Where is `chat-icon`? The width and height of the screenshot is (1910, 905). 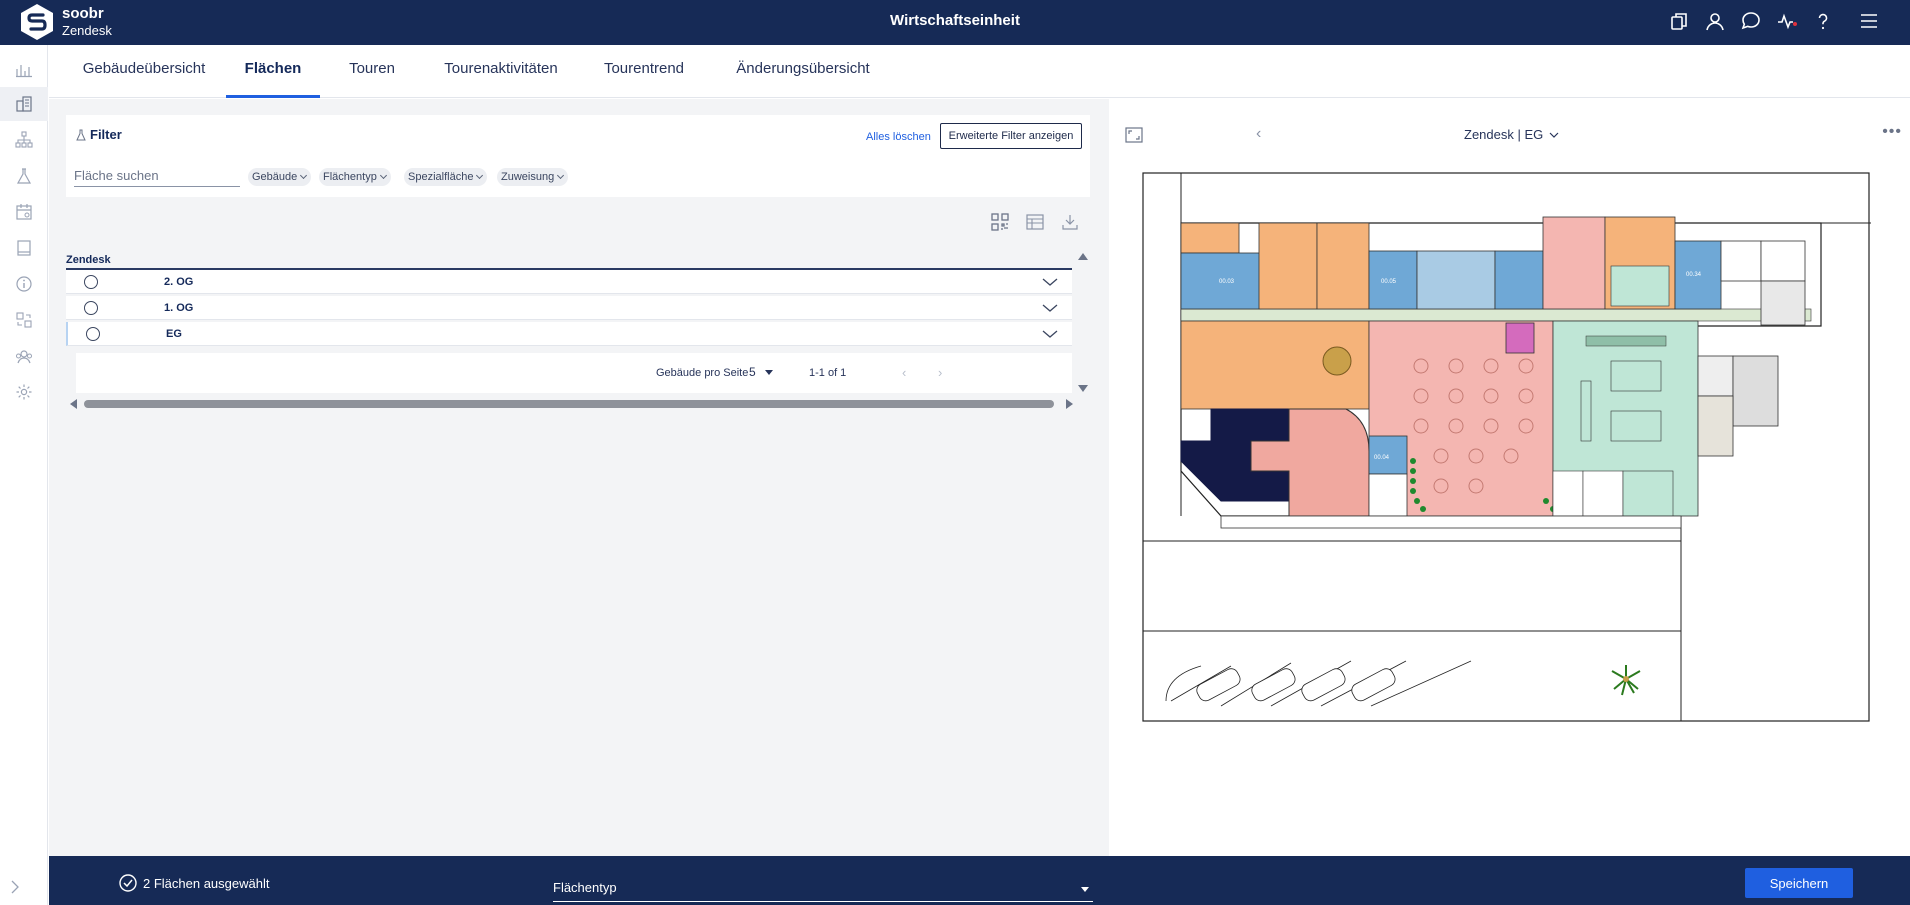
chat-icon is located at coordinates (1751, 21).